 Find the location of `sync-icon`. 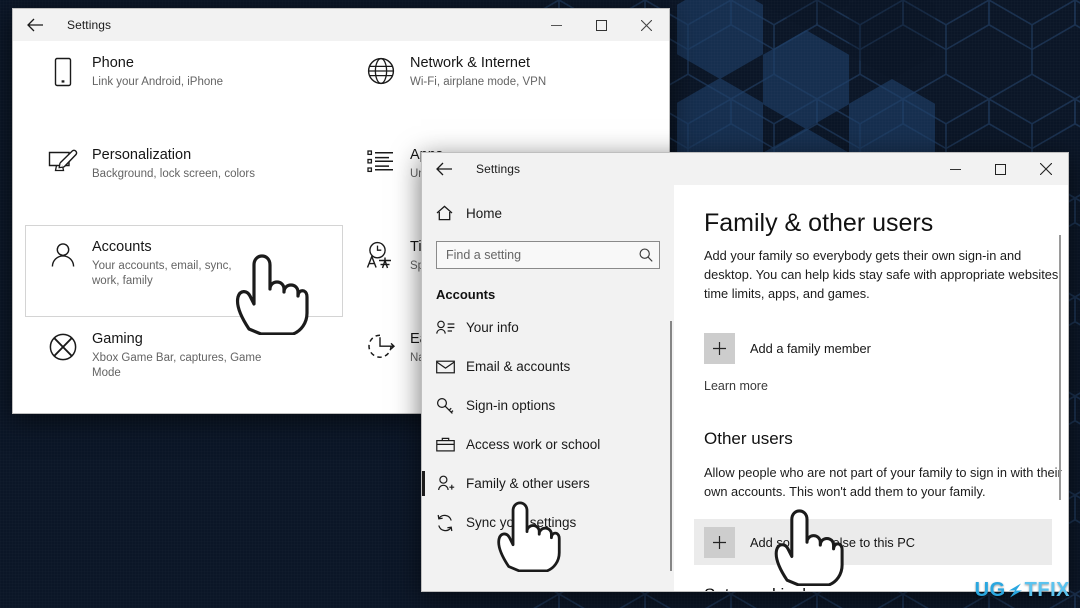

sync-icon is located at coordinates (451, 523).